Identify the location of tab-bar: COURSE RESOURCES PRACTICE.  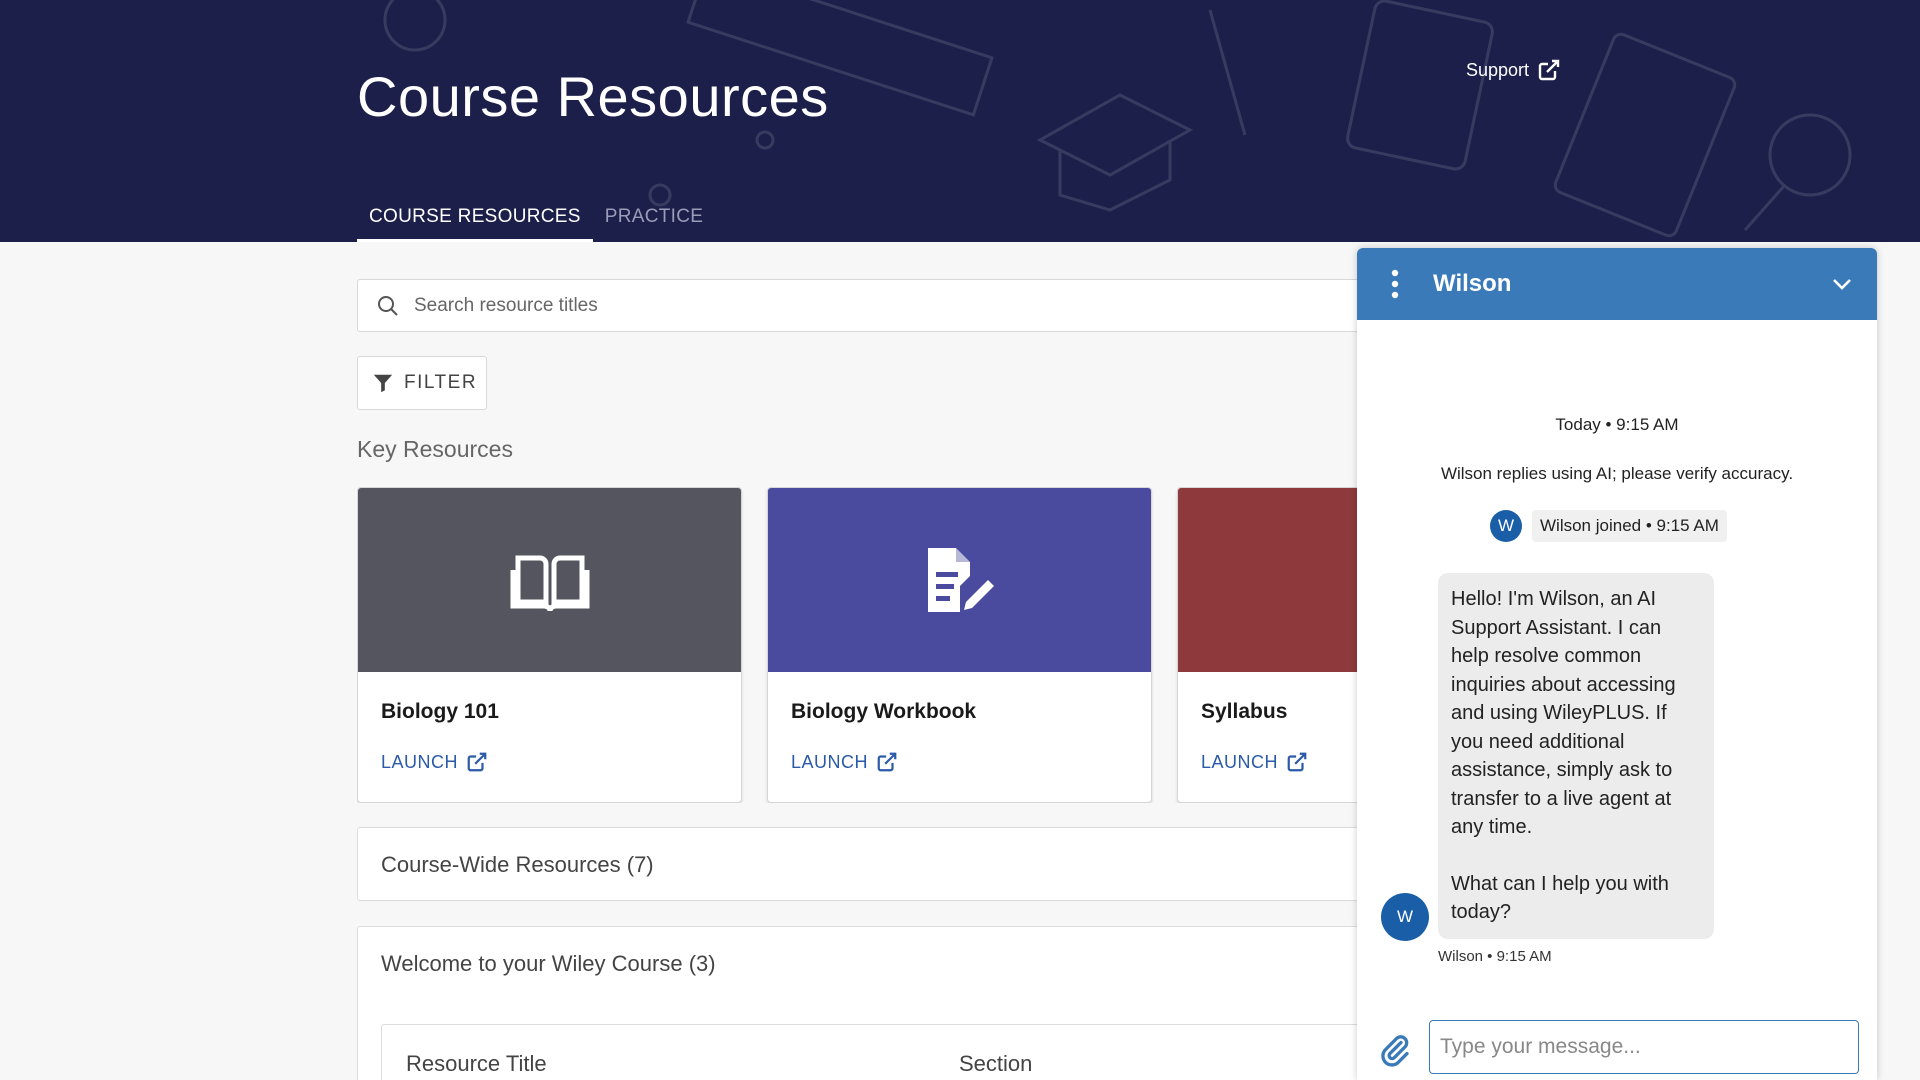
(536, 220).